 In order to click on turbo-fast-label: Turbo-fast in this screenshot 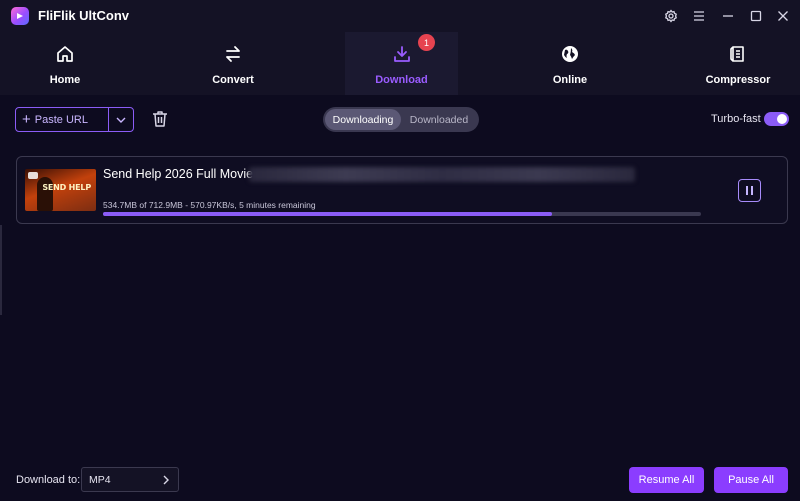, I will do `click(736, 119)`.